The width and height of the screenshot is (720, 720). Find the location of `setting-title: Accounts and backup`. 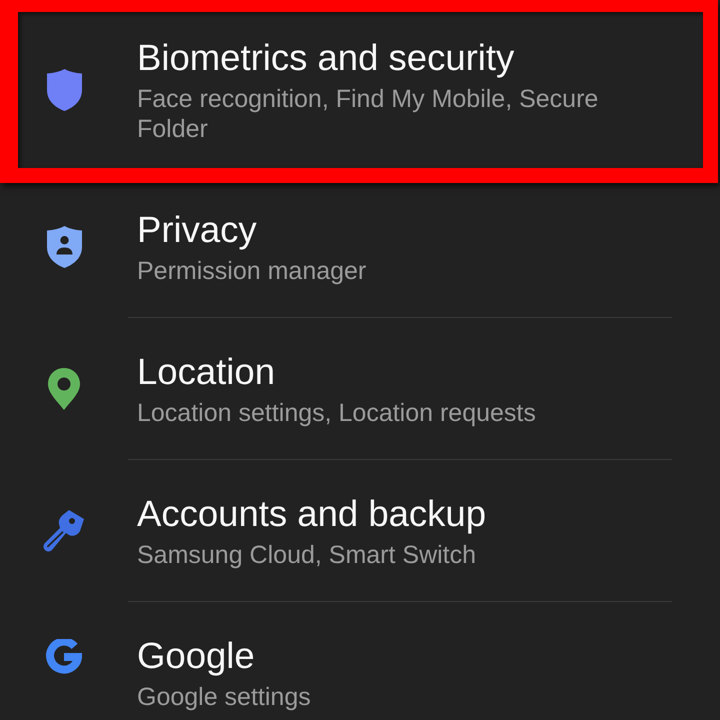

setting-title: Accounts and backup is located at coordinates (312, 514).